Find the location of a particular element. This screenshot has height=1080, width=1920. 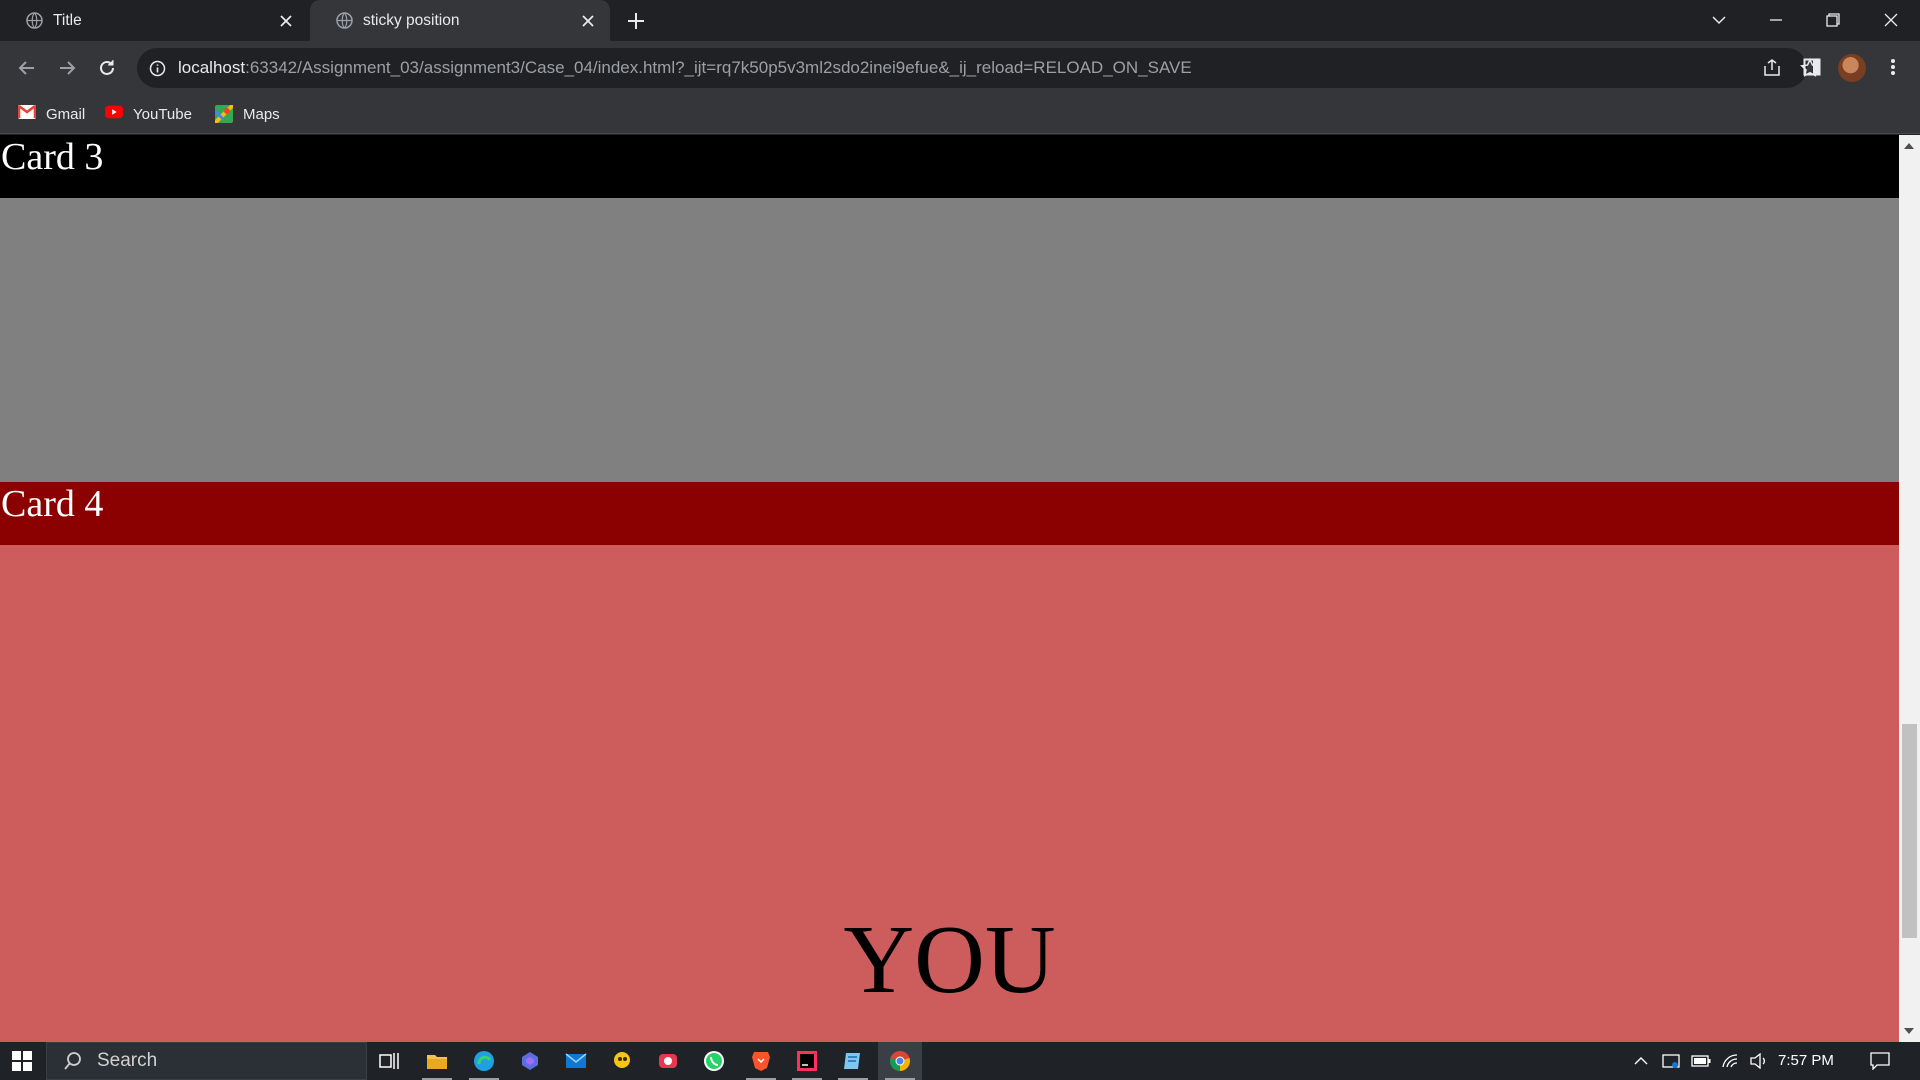

taskbar-clock: 7:57 PM is located at coordinates (1806, 1061).